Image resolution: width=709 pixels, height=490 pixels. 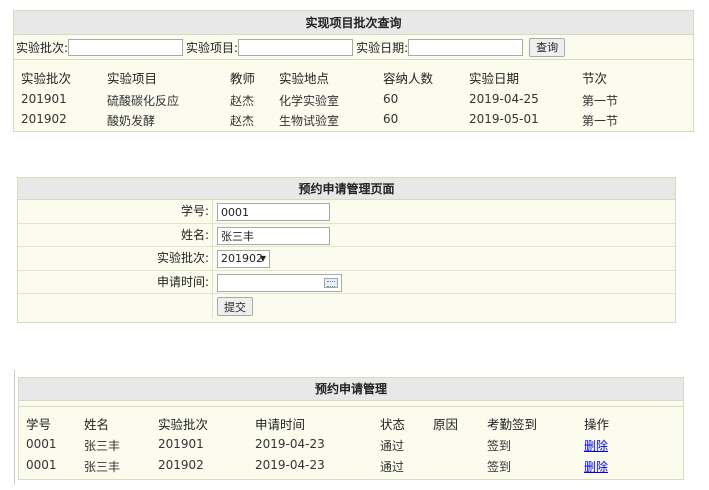 What do you see at coordinates (42, 47) in the screenshot?
I see `batch-search-label: 实验批次:` at bounding box center [42, 47].